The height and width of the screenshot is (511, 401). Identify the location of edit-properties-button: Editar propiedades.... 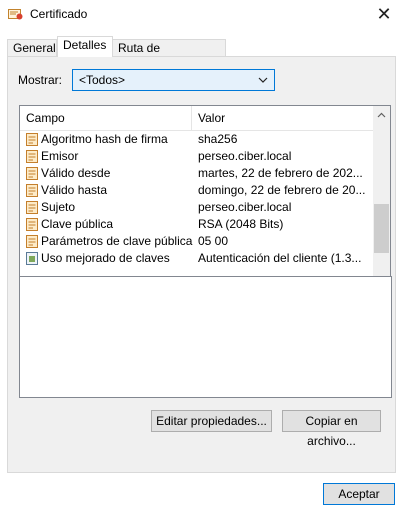
(211, 421).